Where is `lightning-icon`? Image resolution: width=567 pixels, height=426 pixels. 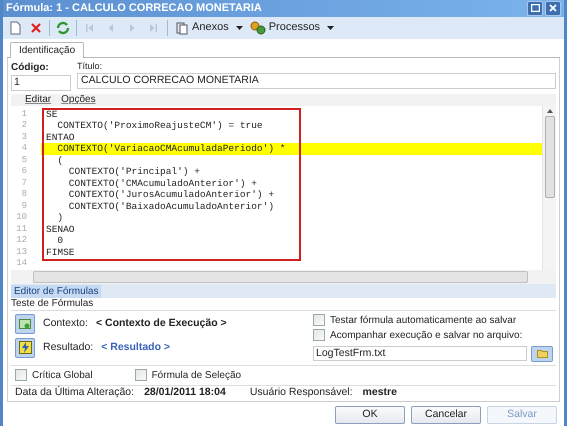 lightning-icon is located at coordinates (25, 347).